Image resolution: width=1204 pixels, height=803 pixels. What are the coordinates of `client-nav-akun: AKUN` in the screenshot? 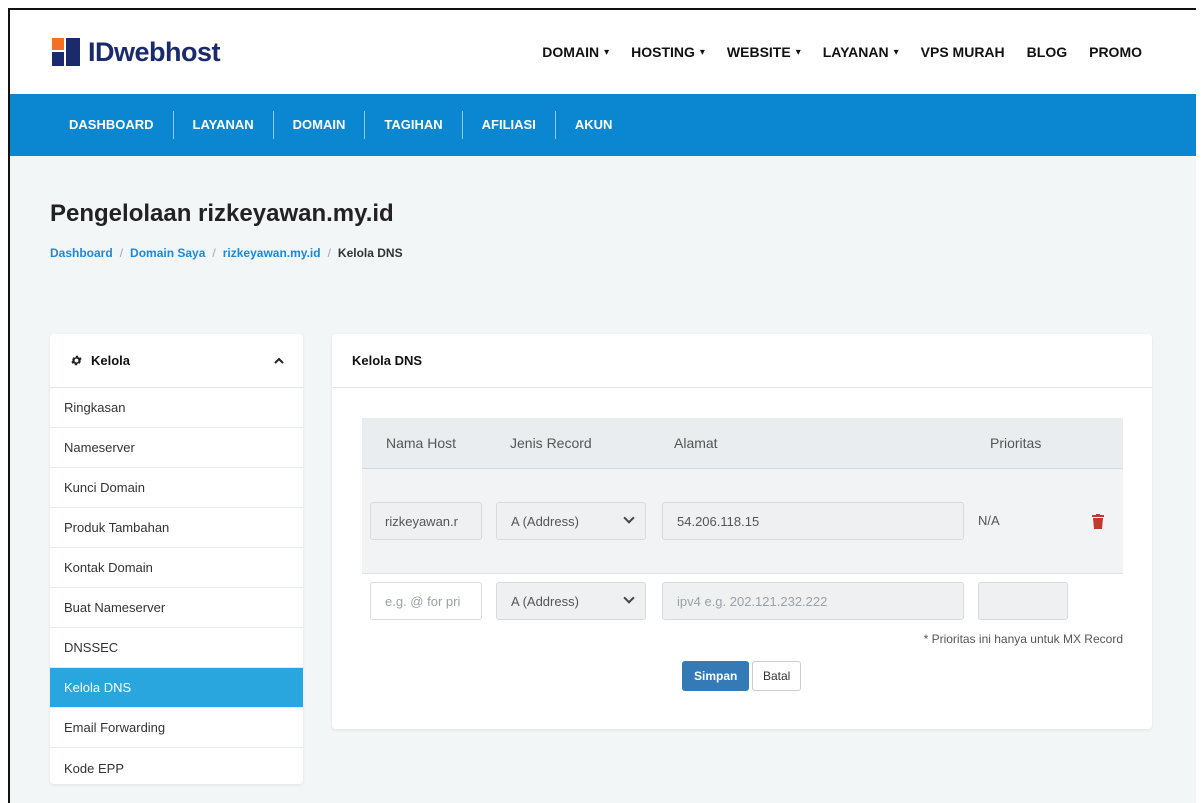 It's located at (594, 125).